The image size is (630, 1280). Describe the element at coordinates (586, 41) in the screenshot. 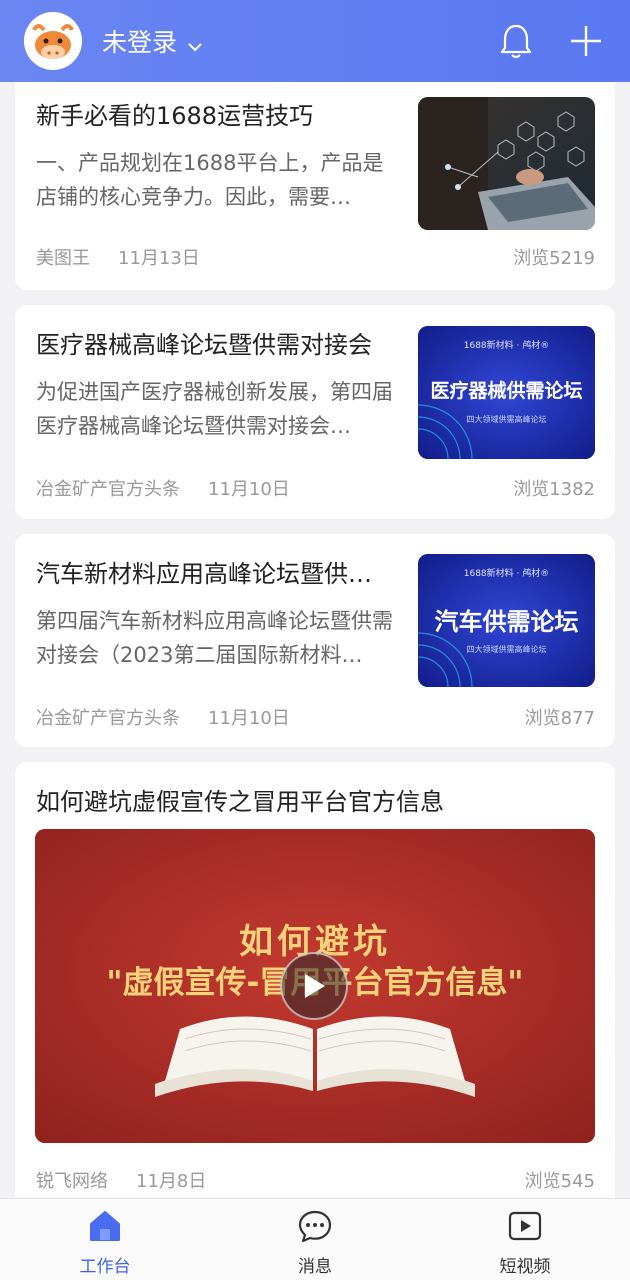

I see `plus-icon` at that location.